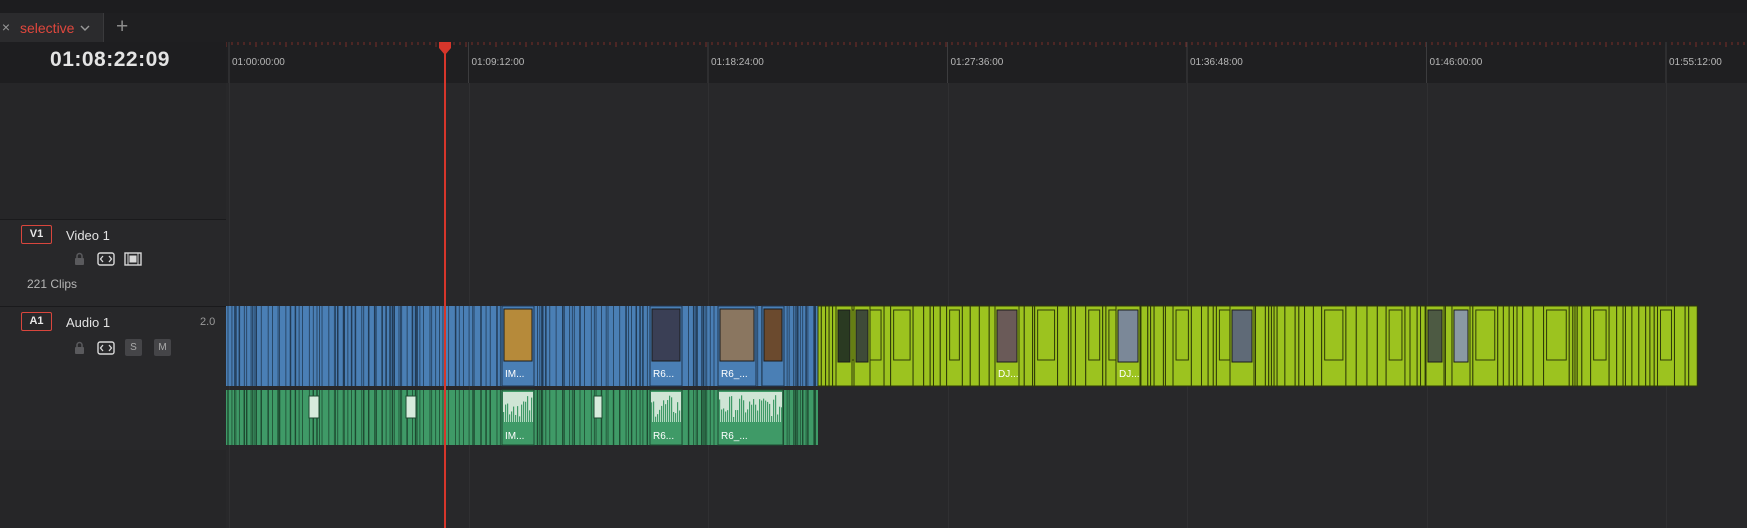 The image size is (1747, 528). I want to click on top-menu-strip, so click(873, 7).